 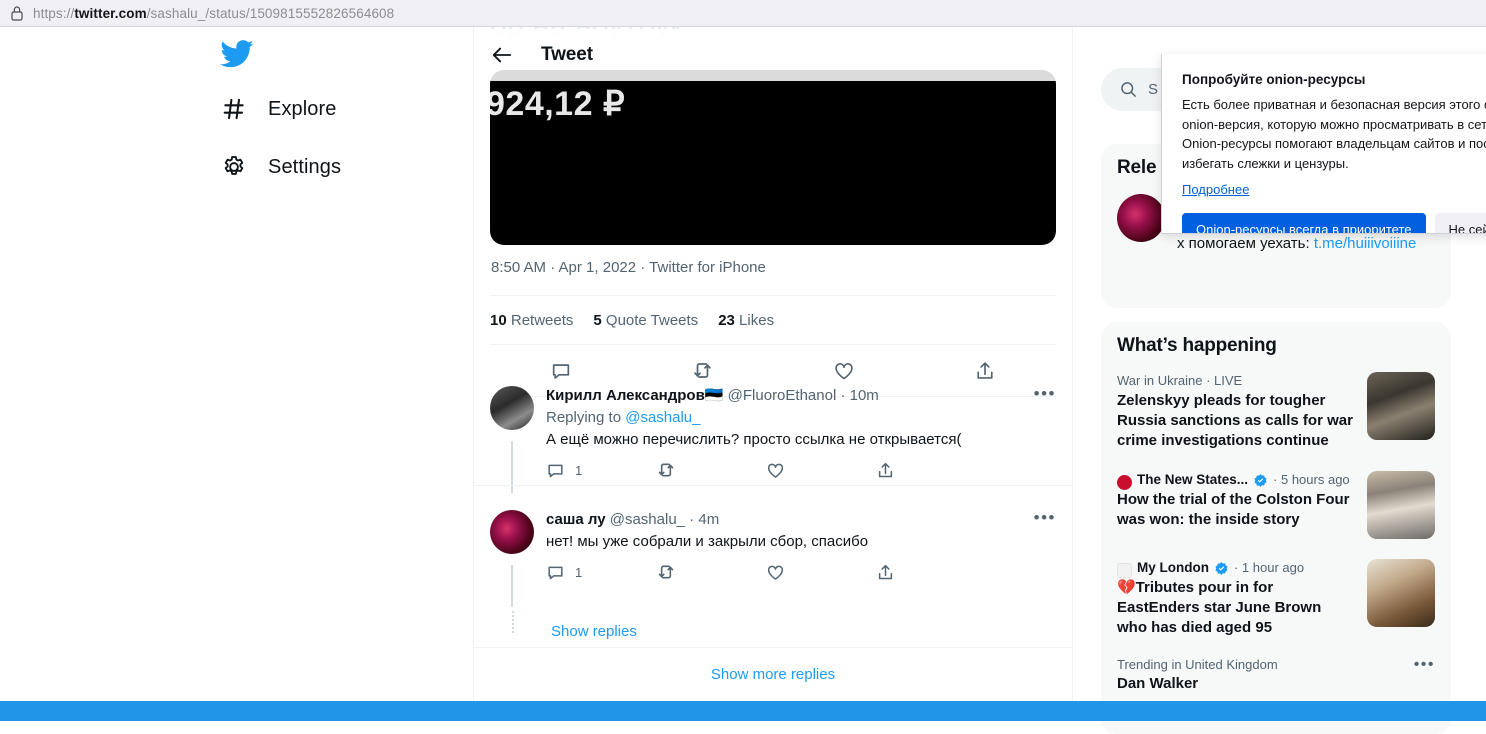 I want to click on reply-author: саша лу @sashalu_ · 4m, so click(x=633, y=519).